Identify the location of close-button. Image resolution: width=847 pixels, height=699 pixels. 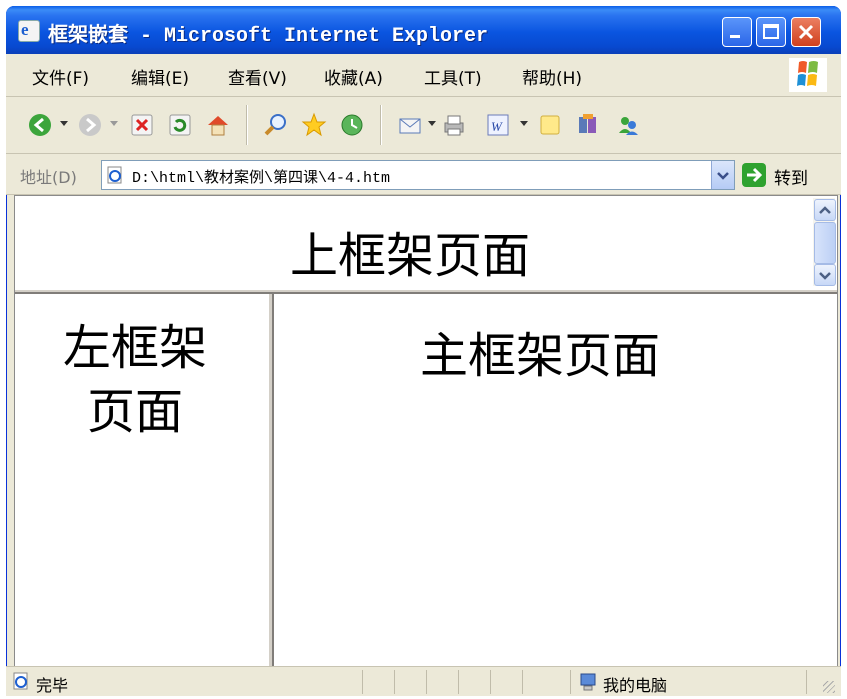
(806, 32).